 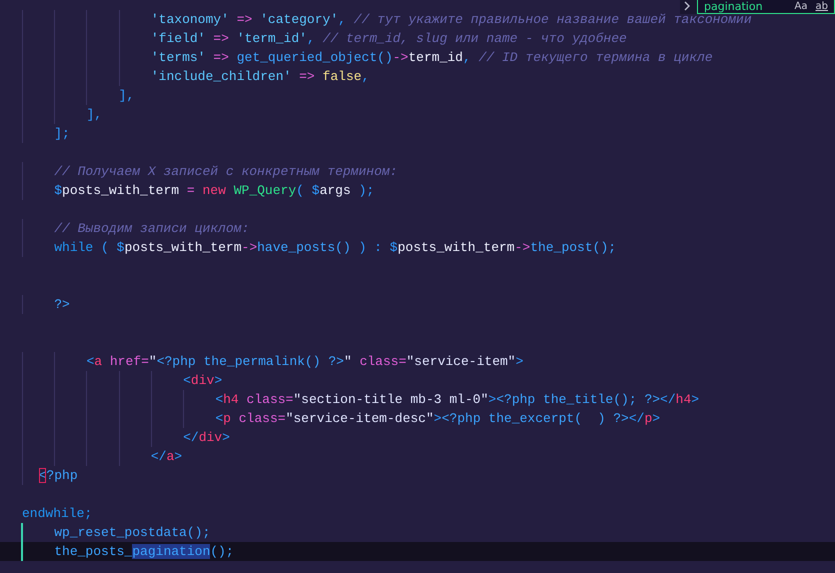 What do you see at coordinates (766, 7) in the screenshot?
I see `find-input: pagination Aa ab` at bounding box center [766, 7].